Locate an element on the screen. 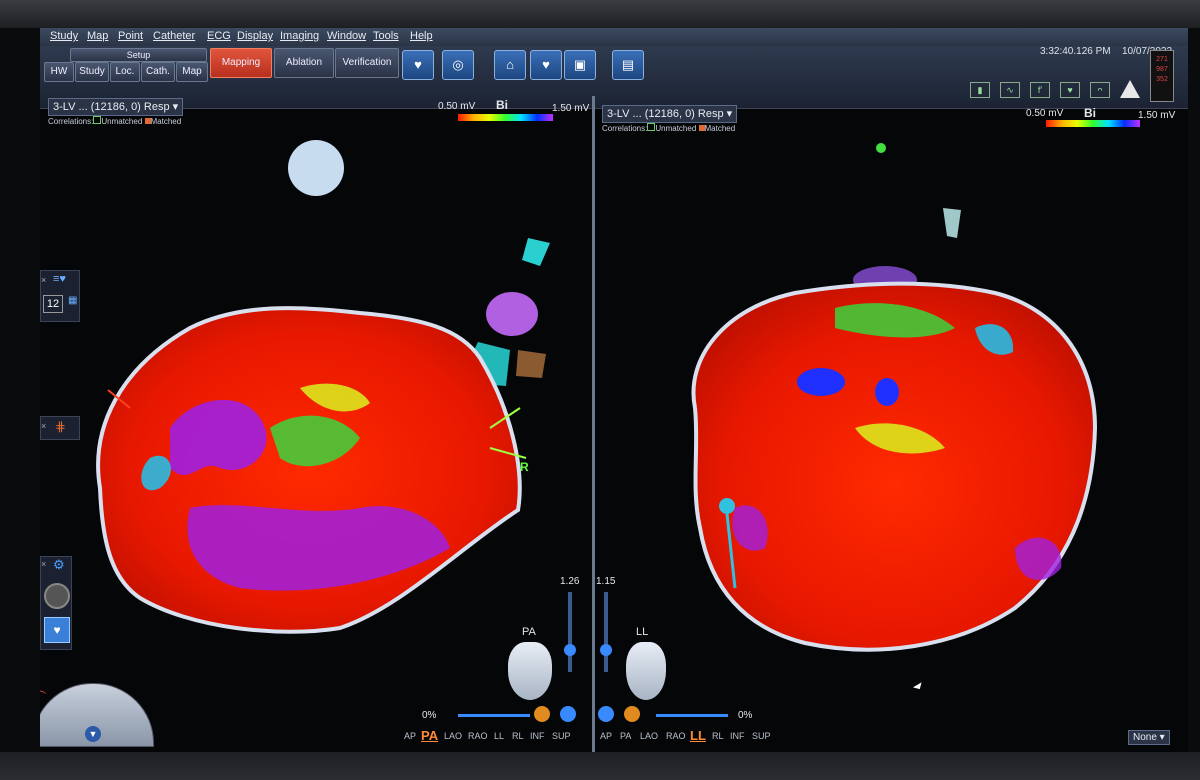 This screenshot has height=780, width=1200. compass-icon: ◎ is located at coordinates (458, 65).